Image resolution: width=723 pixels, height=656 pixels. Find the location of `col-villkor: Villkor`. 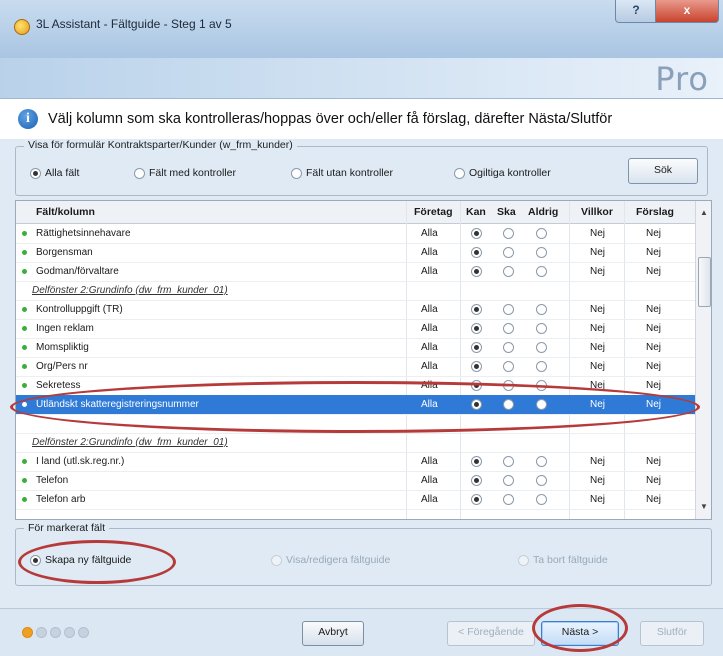

col-villkor: Villkor is located at coordinates (597, 212).